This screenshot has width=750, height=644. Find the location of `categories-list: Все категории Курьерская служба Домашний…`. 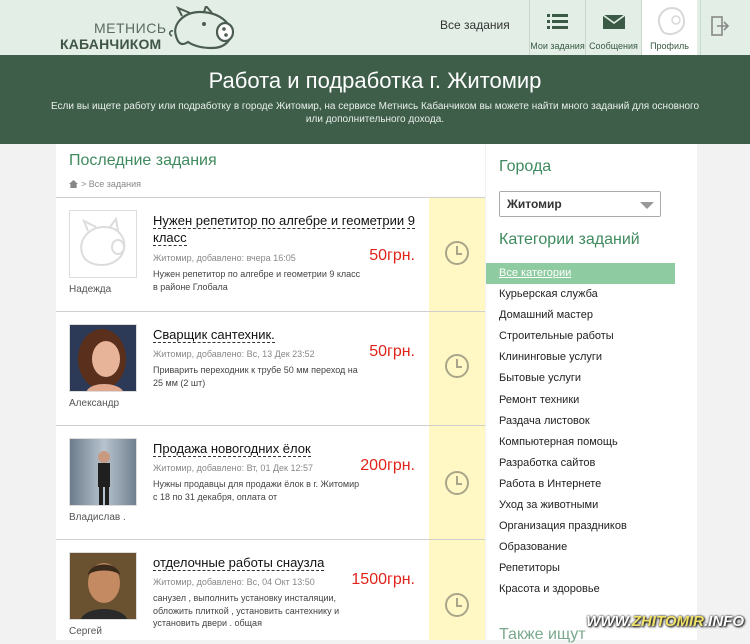

categories-list: Все категории Курьерская служба Домашний… is located at coordinates (580, 432).